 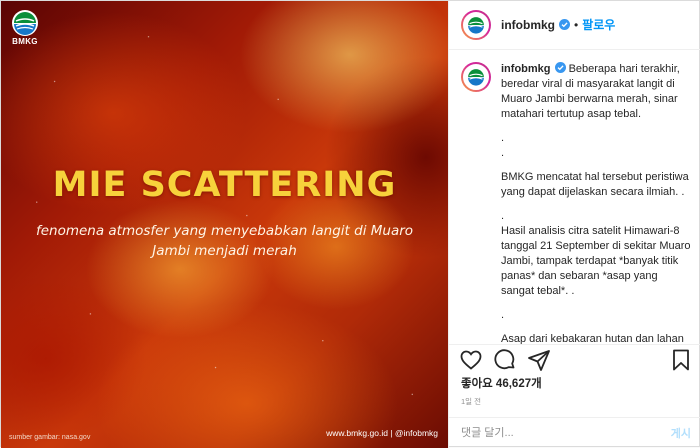 What do you see at coordinates (224, 185) in the screenshot?
I see `image-headline: MIE SCATTERING` at bounding box center [224, 185].